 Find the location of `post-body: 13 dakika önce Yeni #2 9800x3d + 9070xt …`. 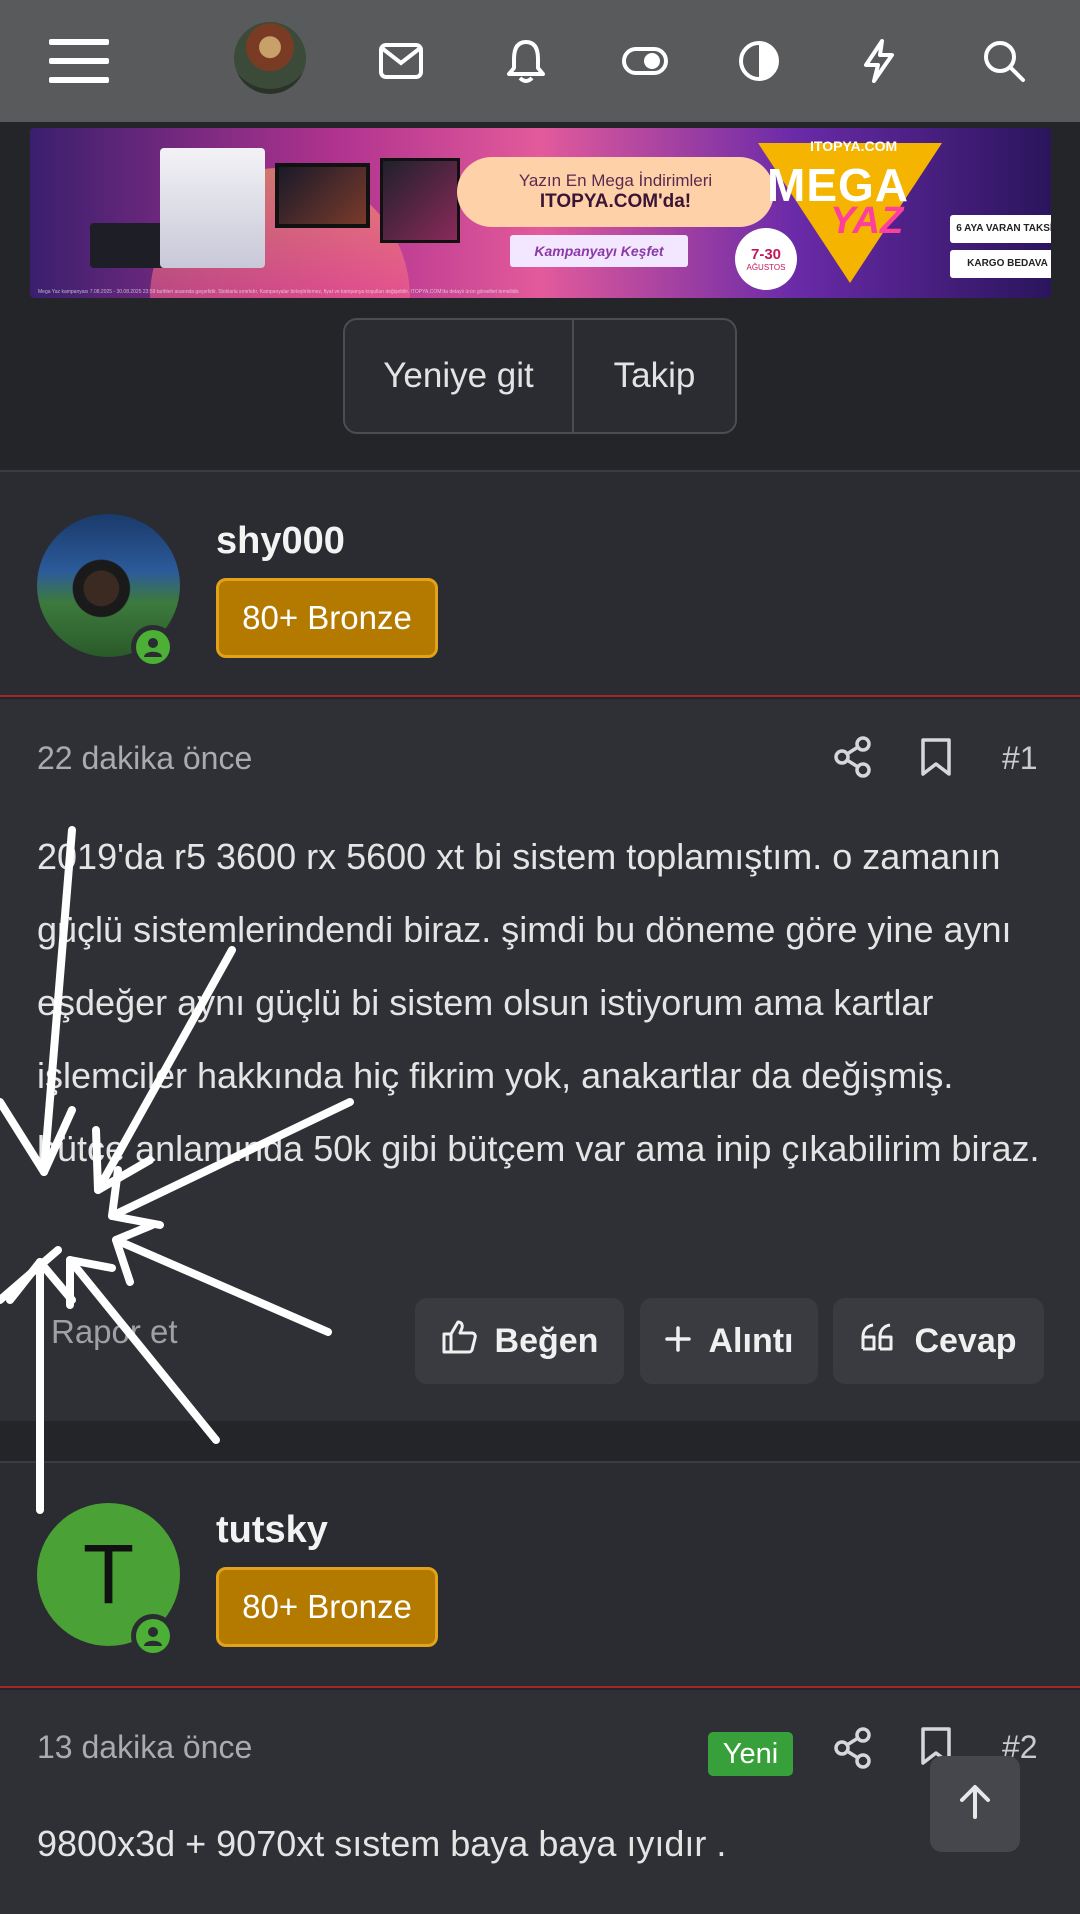

post-body: 13 dakika önce Yeni #2 9800x3d + 9070xt … is located at coordinates (540, 1802).